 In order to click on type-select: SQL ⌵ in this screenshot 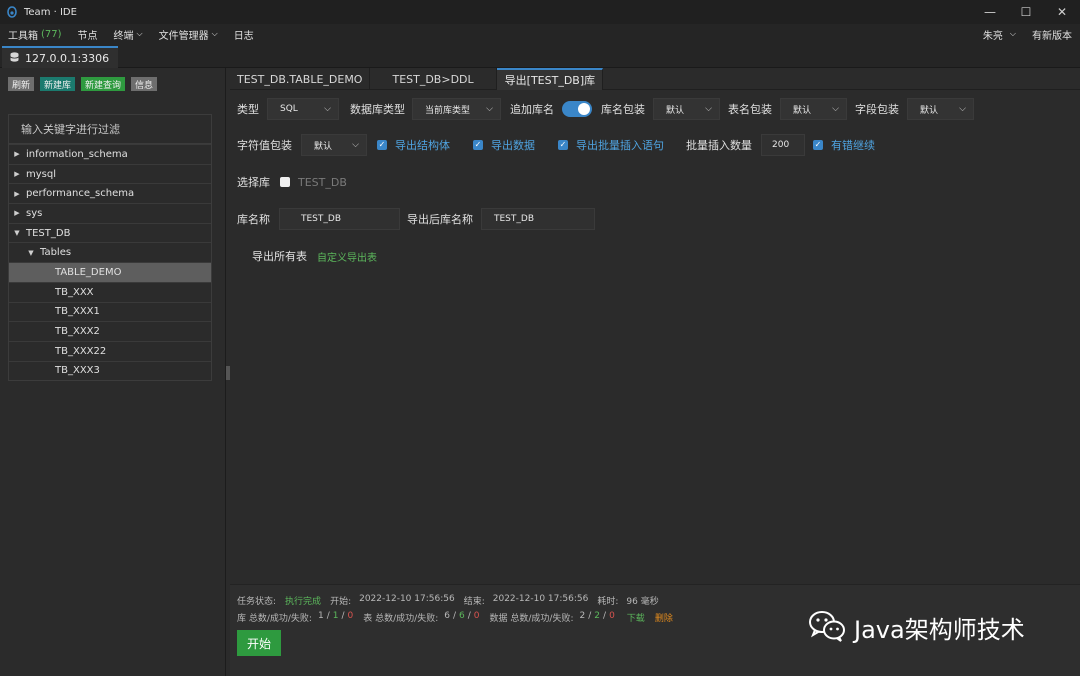, I will do `click(303, 109)`.